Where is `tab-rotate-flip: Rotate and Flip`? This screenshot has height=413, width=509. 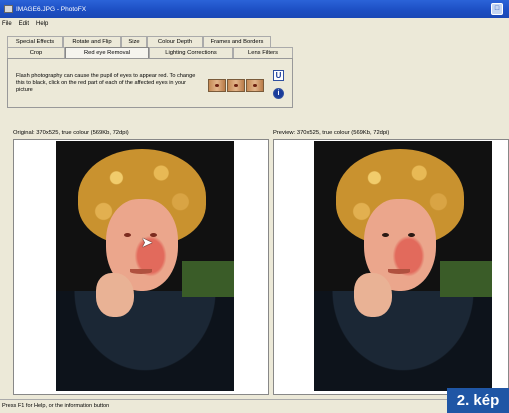 tab-rotate-flip: Rotate and Flip is located at coordinates (92, 41).